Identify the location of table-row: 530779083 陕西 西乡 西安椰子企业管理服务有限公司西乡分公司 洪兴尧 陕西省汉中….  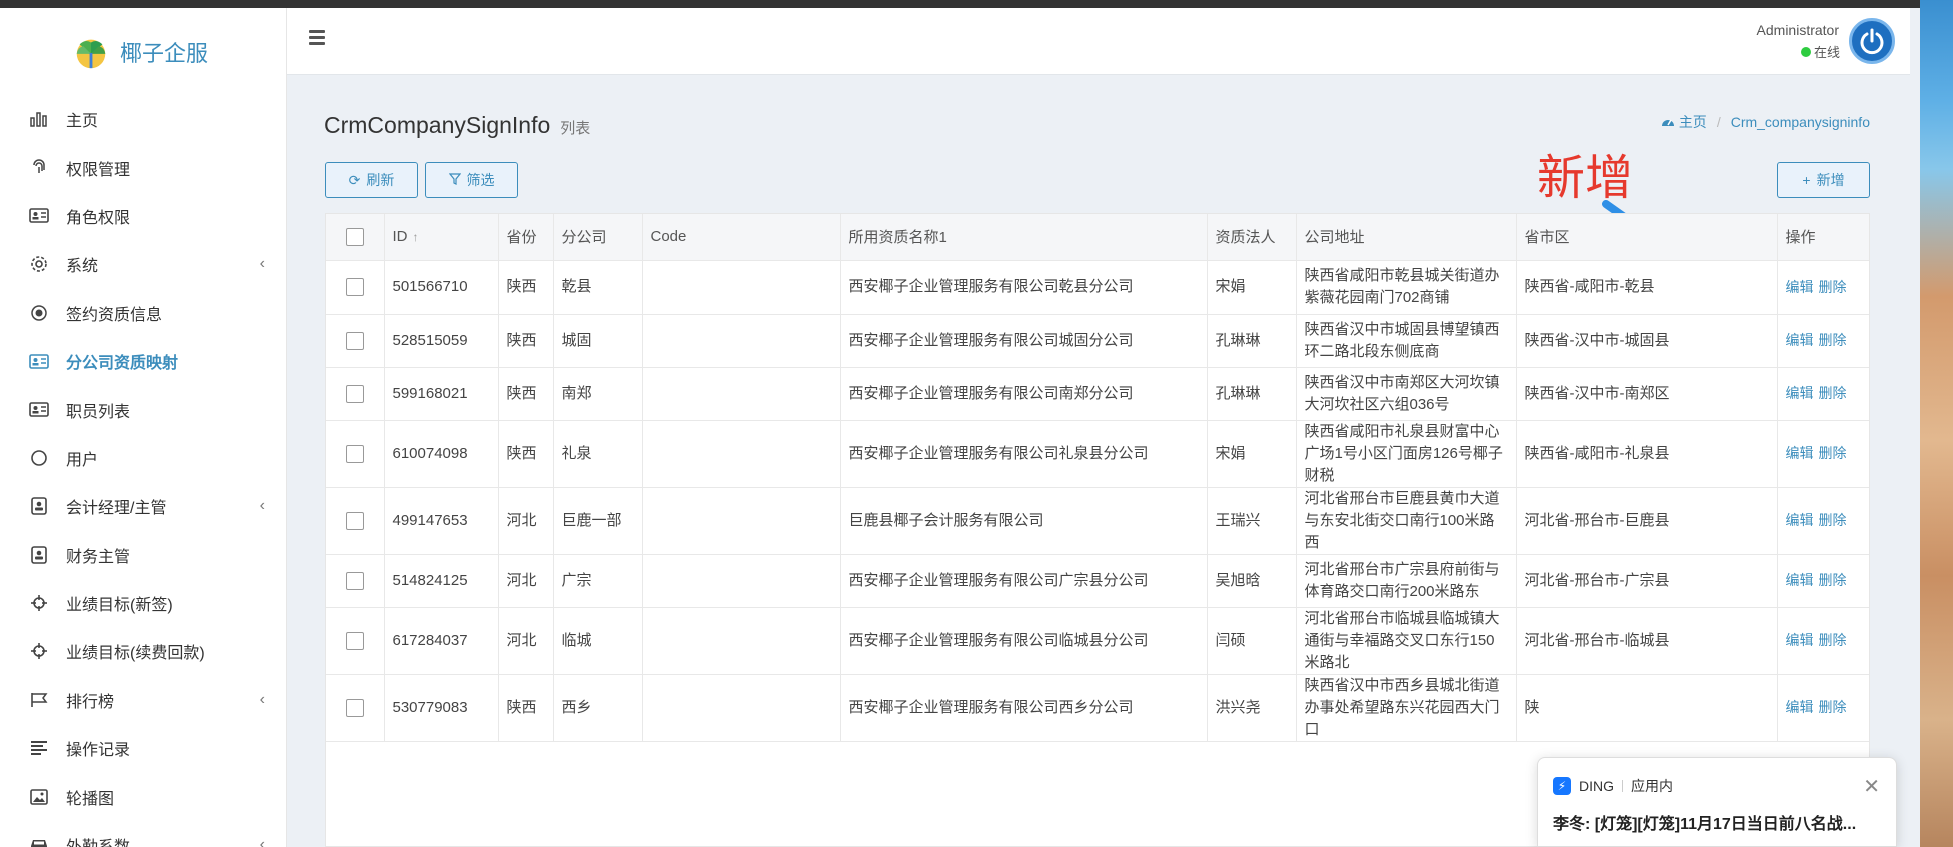
(1097, 708).